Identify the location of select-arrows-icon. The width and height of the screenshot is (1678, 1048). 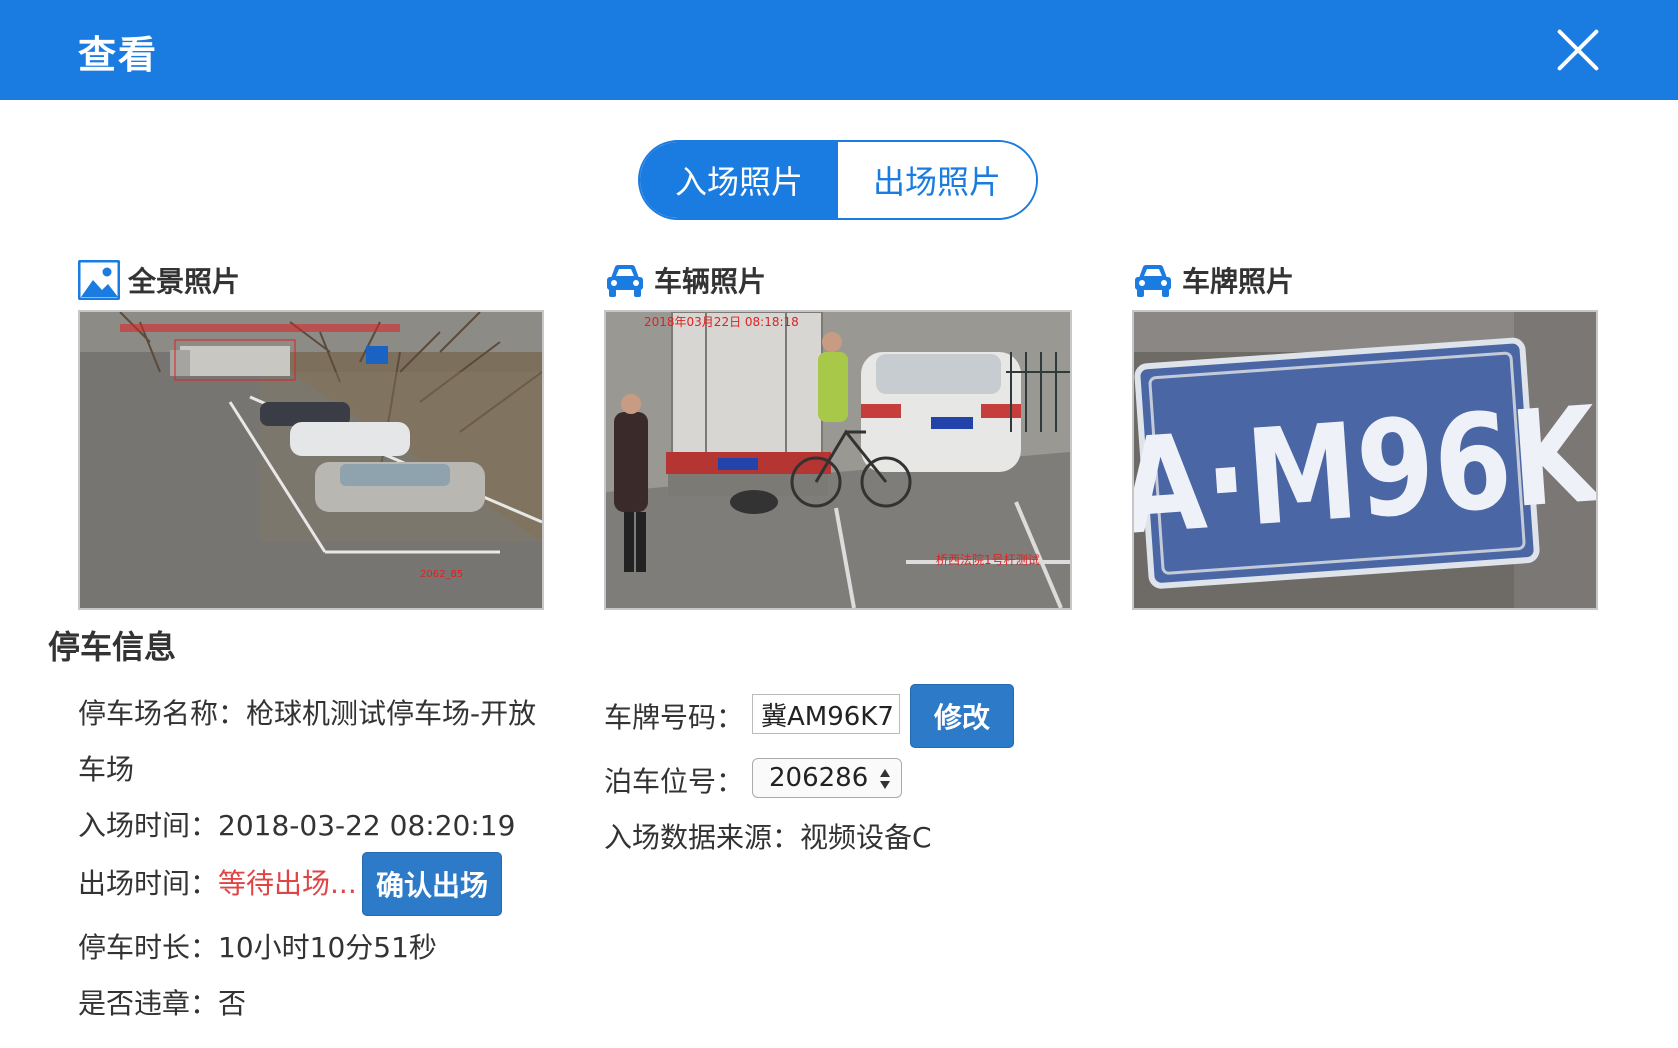
(885, 779).